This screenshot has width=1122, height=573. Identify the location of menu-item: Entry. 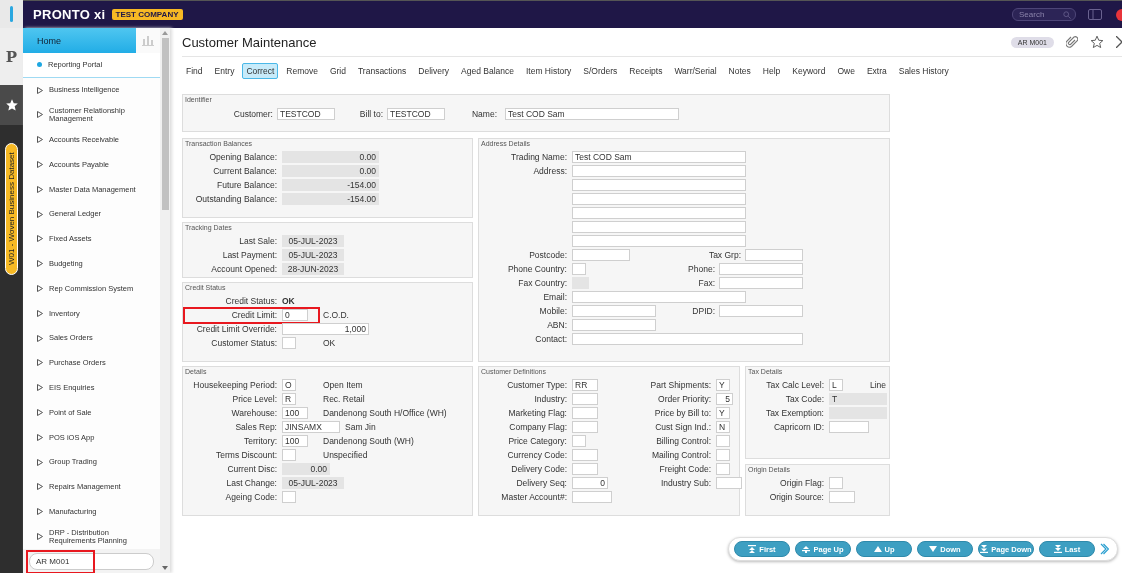
(224, 71).